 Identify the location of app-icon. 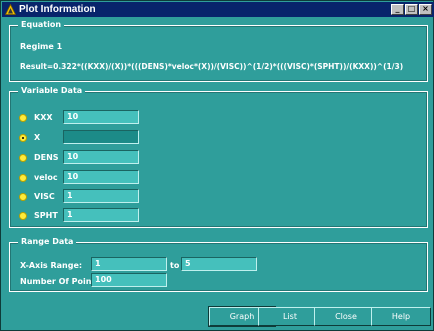
(10, 9).